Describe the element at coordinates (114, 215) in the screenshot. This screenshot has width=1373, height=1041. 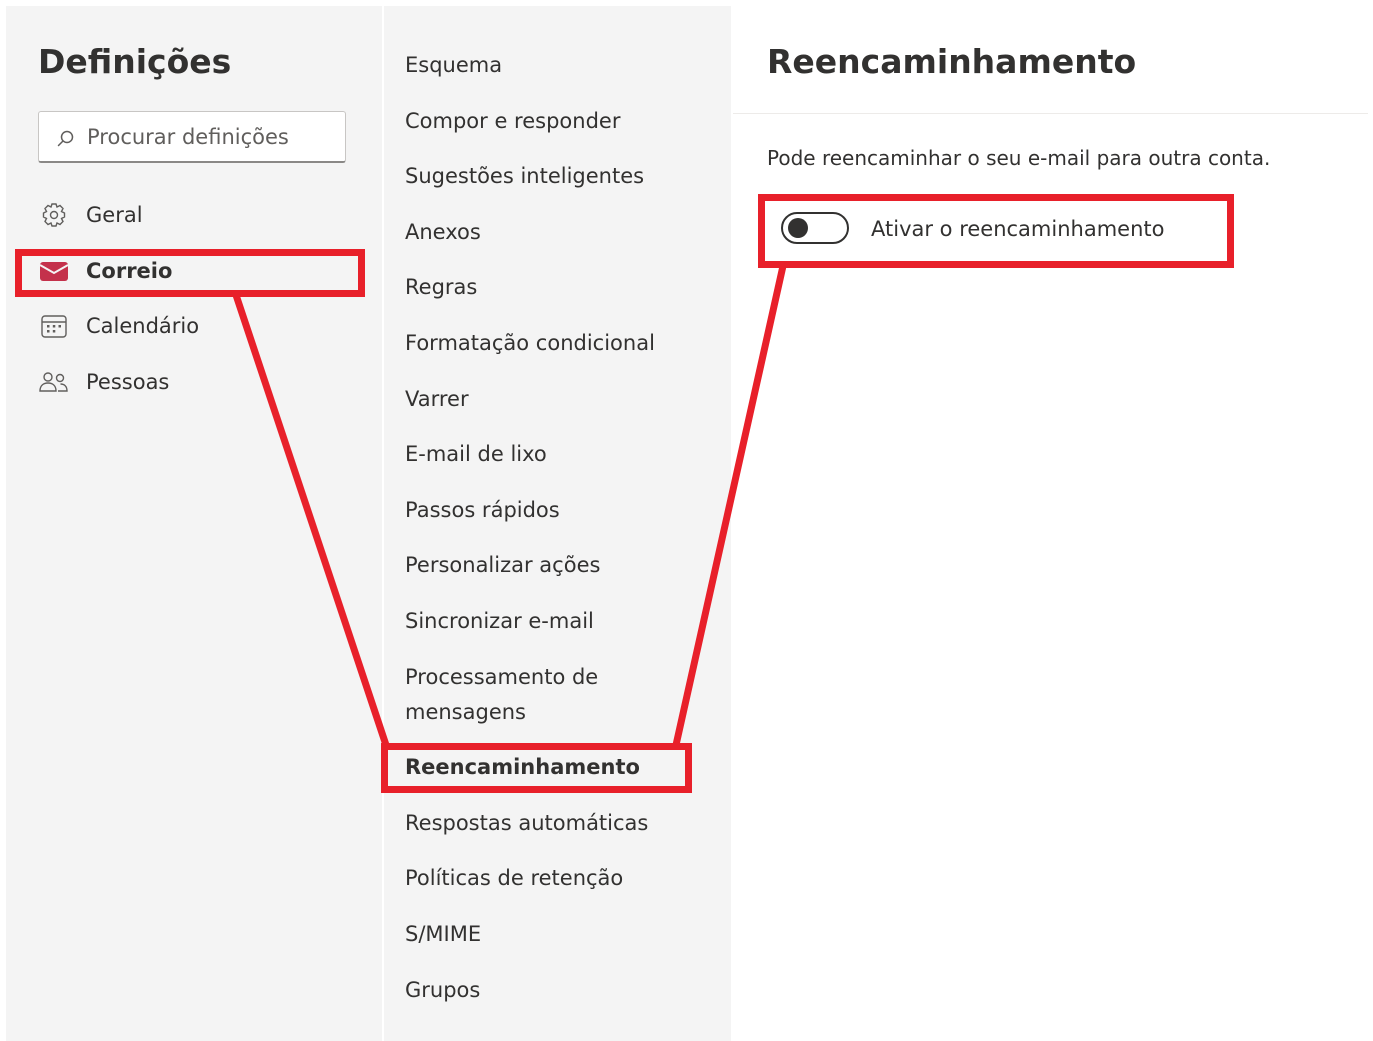
I see `nav-item-label: Geral` at that location.